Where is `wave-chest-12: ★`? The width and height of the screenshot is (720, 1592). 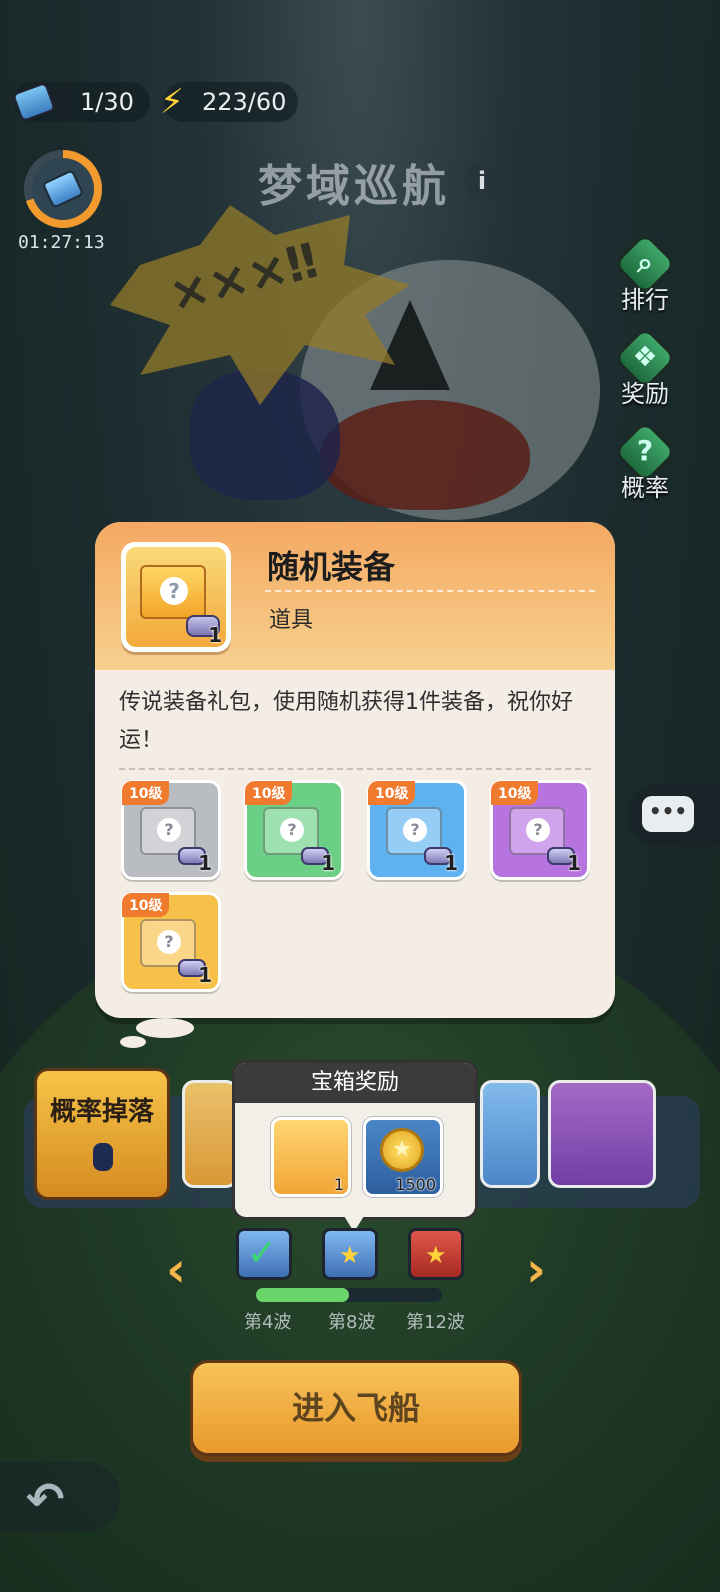
wave-chest-12: ★ is located at coordinates (436, 1254).